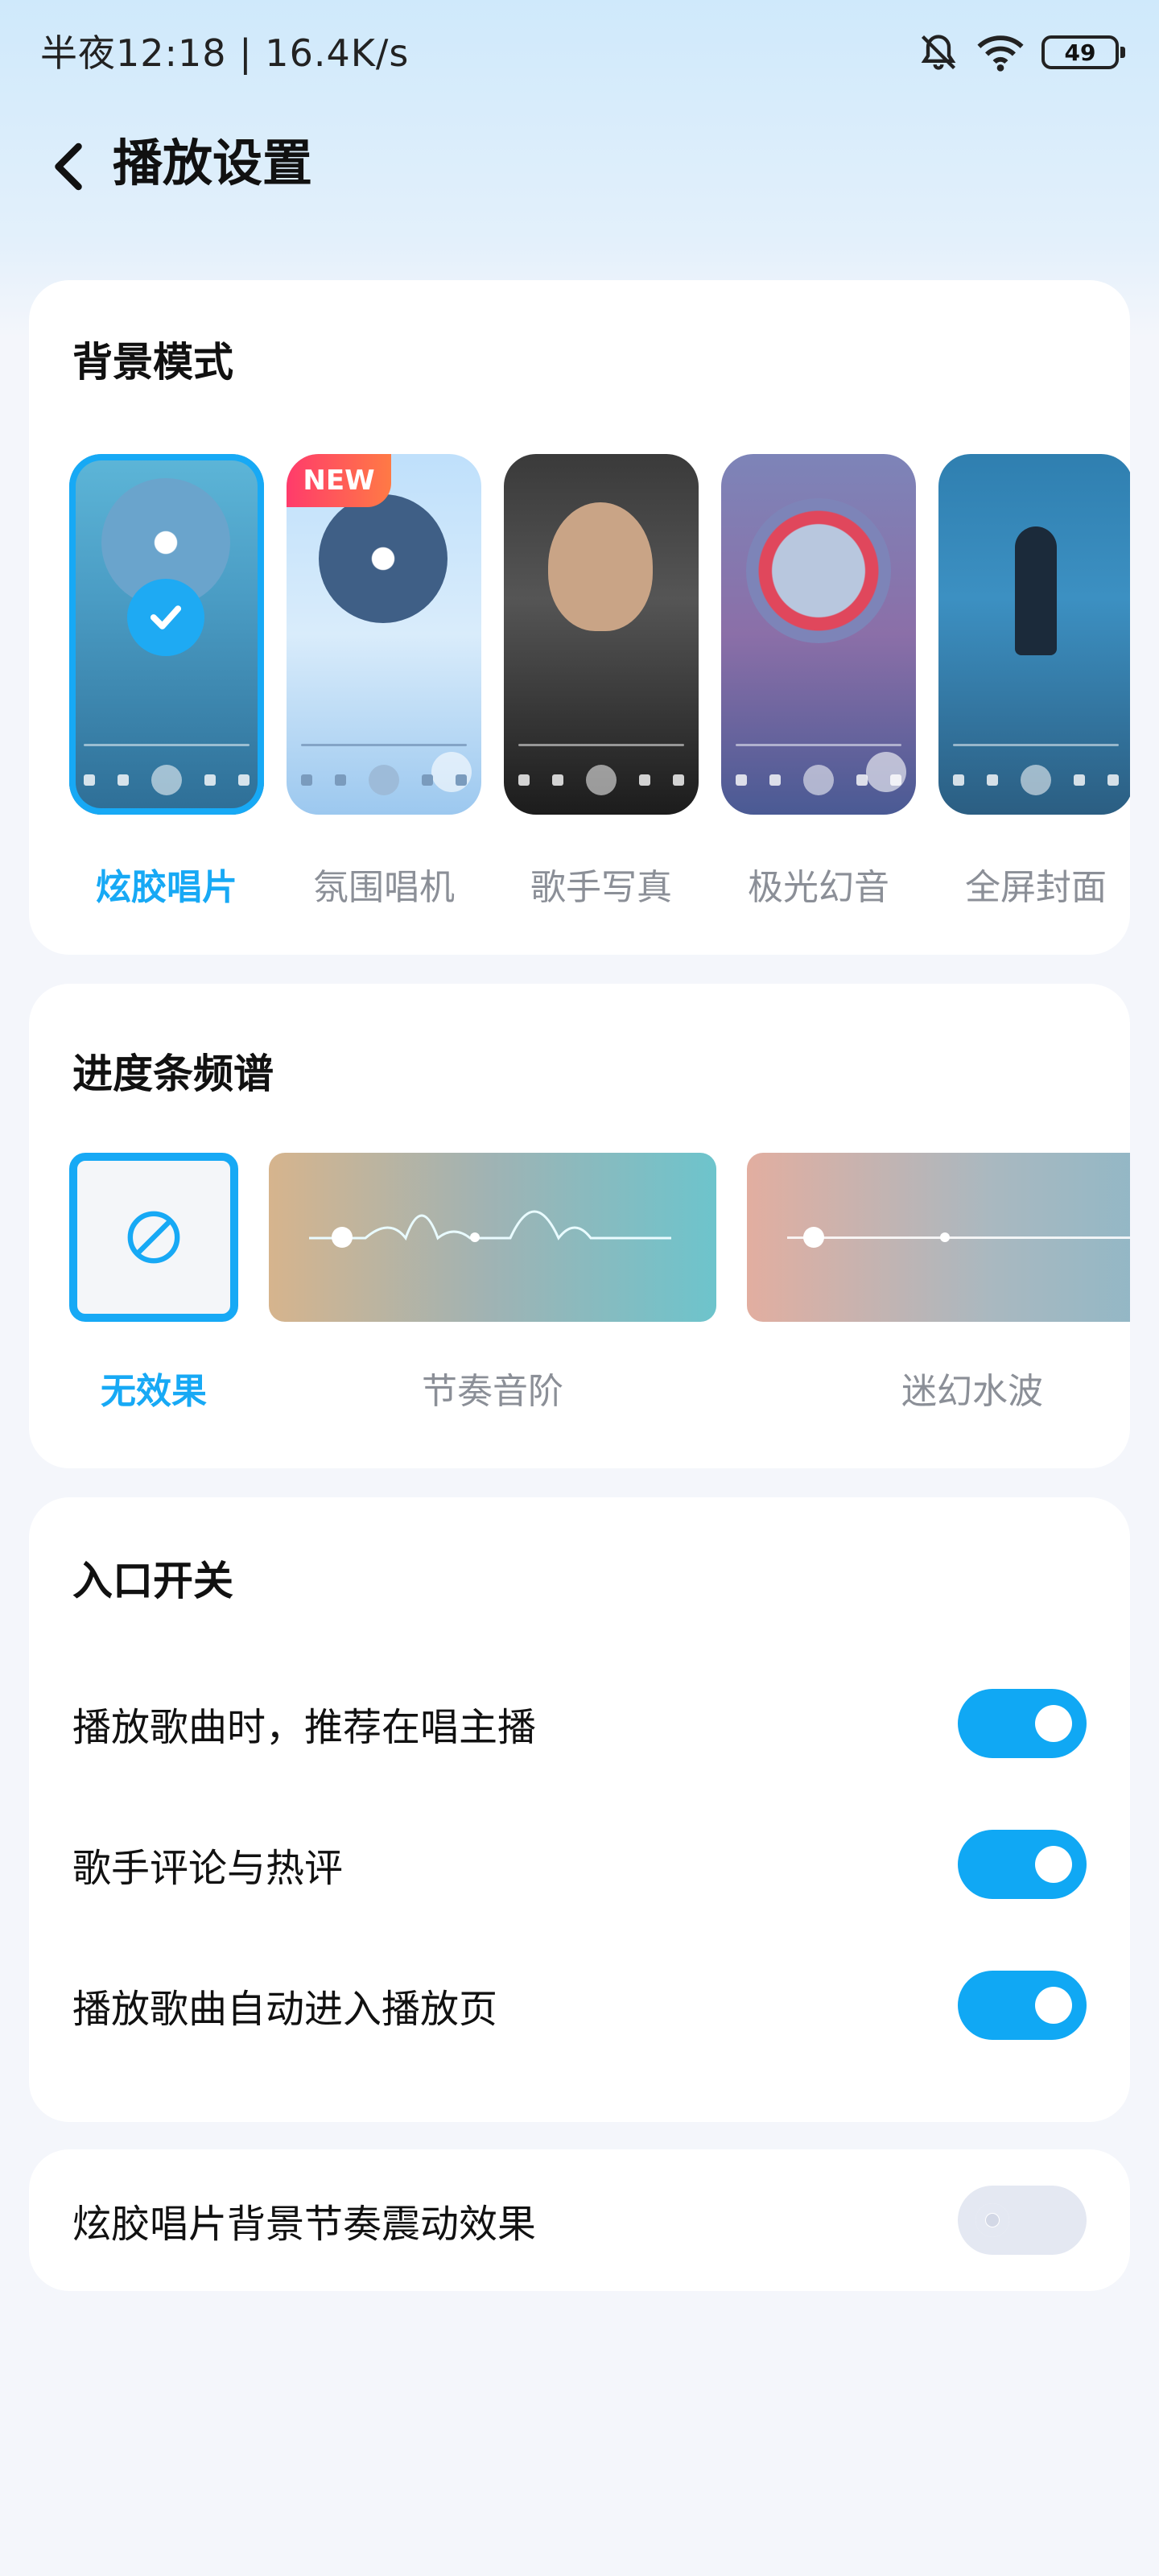  Describe the element at coordinates (579, 53) in the screenshot. I see `status-bar: 半夜12:18 | 16.4K/s 49` at that location.